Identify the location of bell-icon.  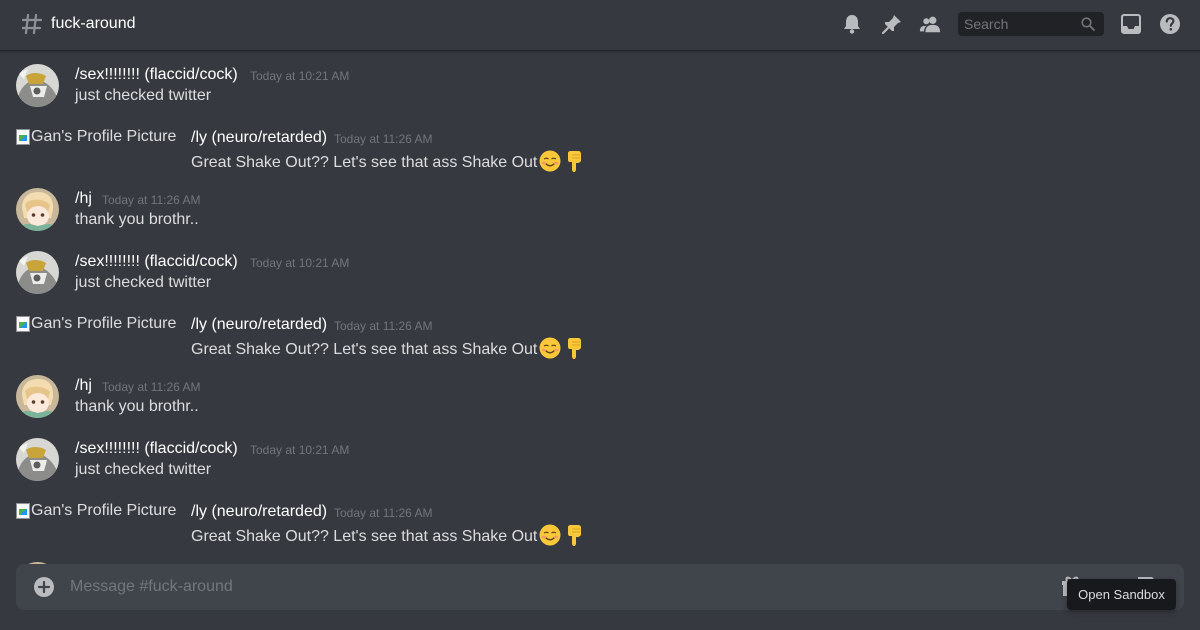
(852, 24).